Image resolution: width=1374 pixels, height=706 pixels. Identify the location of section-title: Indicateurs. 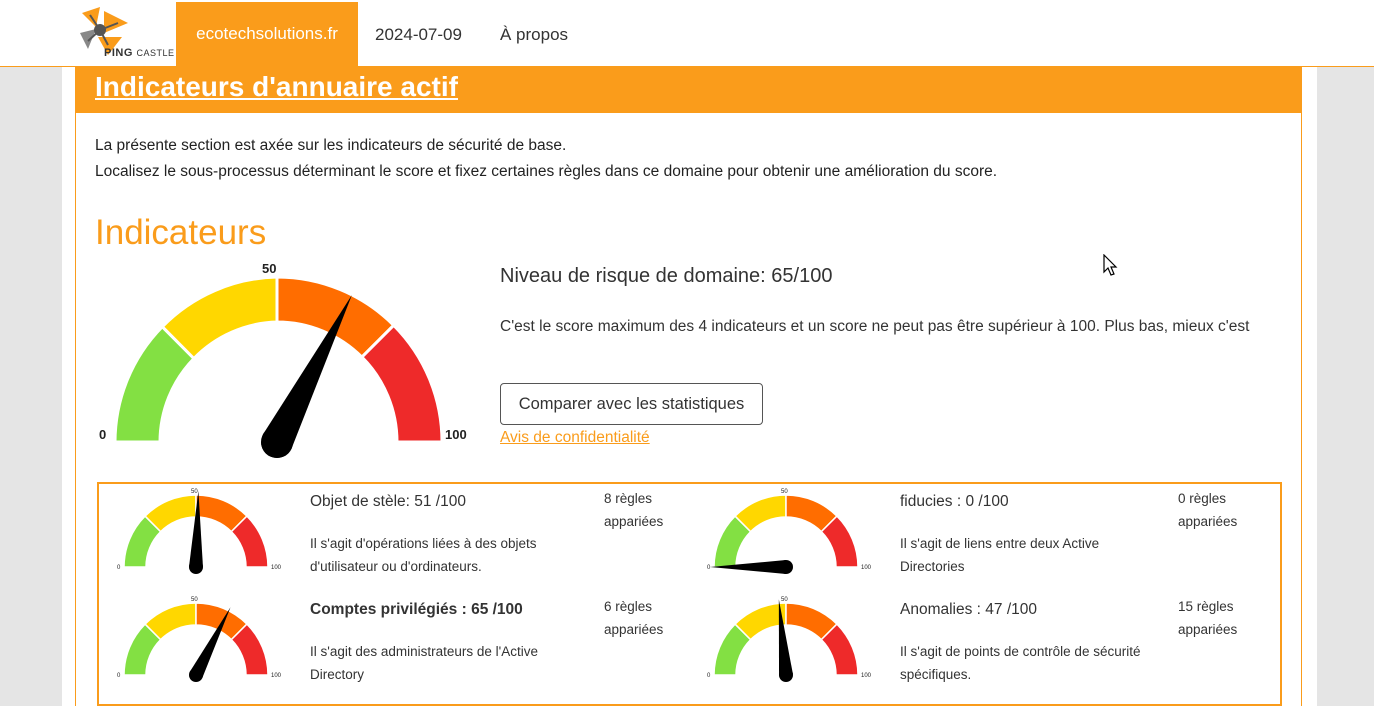
(181, 232).